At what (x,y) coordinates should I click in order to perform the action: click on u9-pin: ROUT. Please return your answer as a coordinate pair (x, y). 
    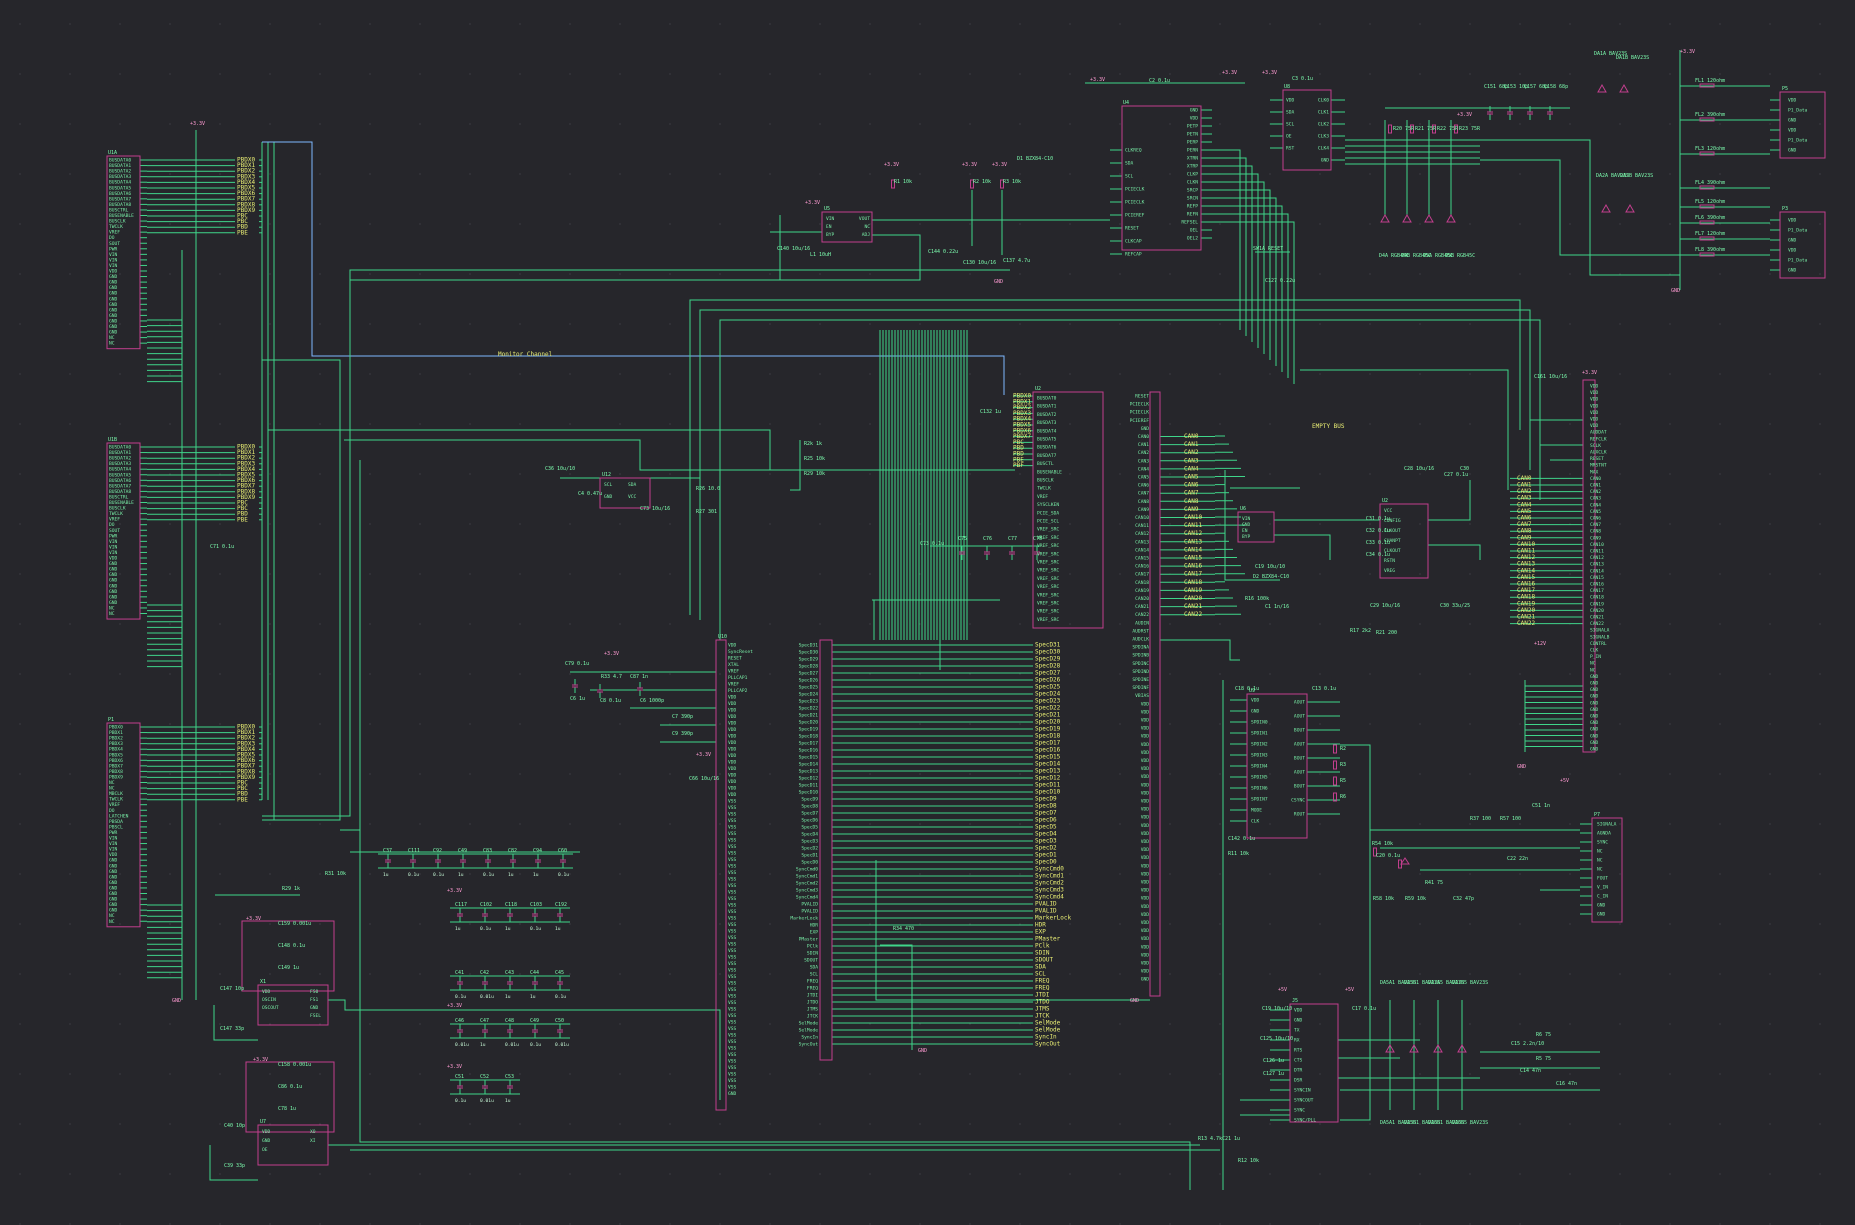
    Looking at the image, I should click on (1299, 815).